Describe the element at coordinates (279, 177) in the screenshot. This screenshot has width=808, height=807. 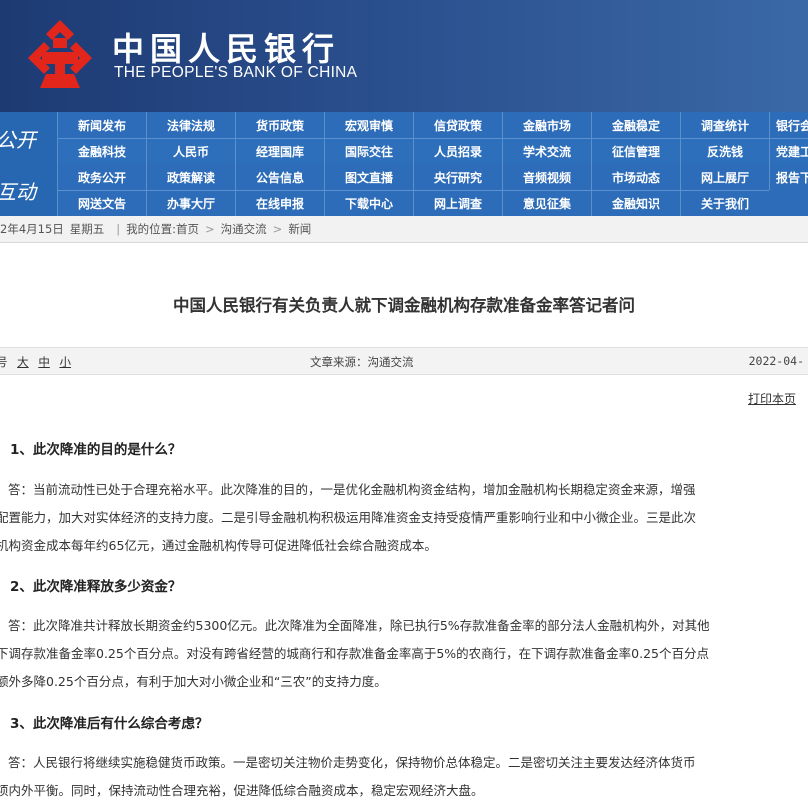
I see `nav-item: 公告信息` at that location.